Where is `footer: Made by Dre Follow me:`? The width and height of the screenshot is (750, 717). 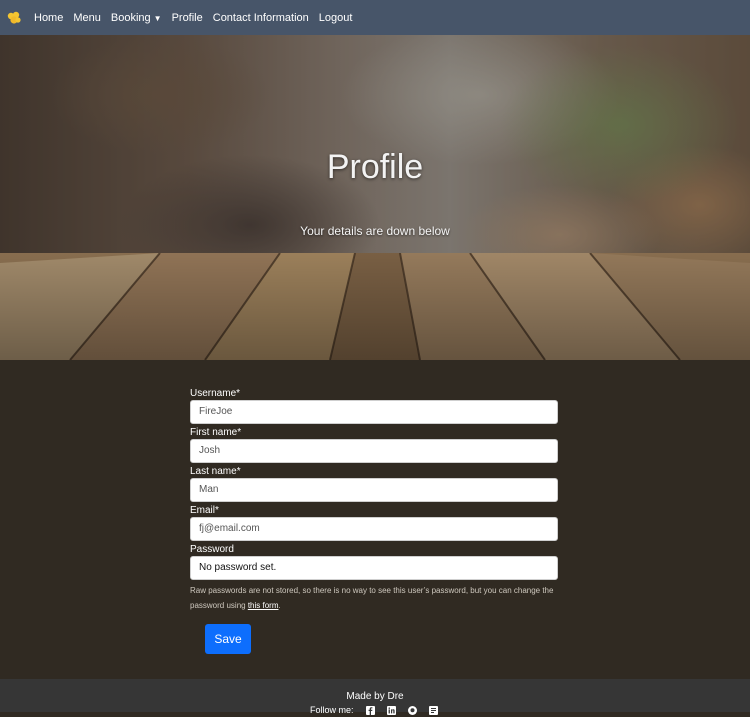
footer: Made by Dre Follow me: is located at coordinates (375, 697).